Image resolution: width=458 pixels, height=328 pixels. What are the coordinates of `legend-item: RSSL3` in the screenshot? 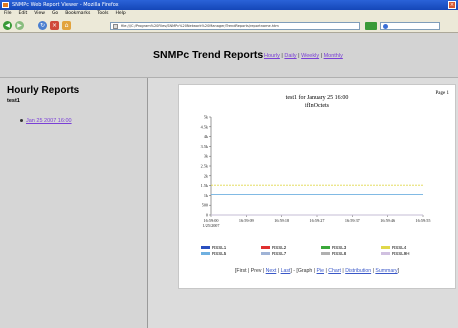 It's located at (333, 247).